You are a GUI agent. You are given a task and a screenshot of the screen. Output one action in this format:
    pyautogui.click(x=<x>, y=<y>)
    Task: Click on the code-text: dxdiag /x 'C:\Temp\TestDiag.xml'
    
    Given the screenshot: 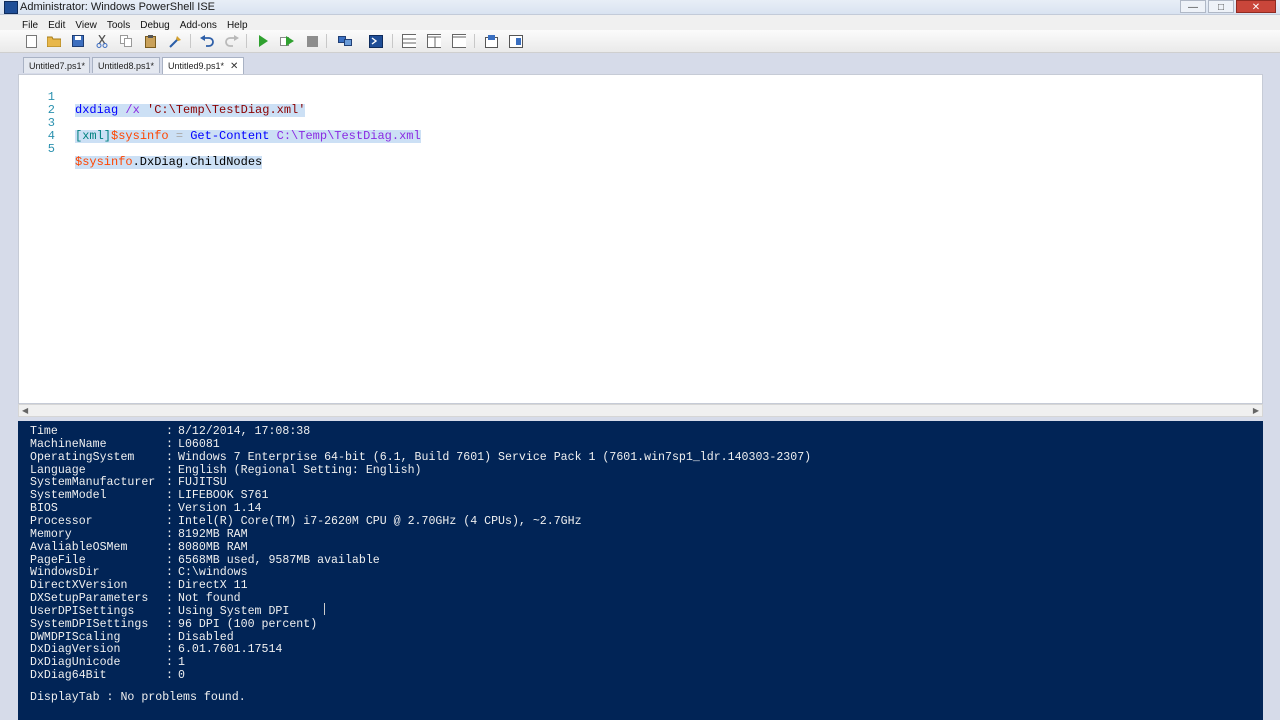 What is the action you would take?
    pyautogui.click(x=190, y=110)
    